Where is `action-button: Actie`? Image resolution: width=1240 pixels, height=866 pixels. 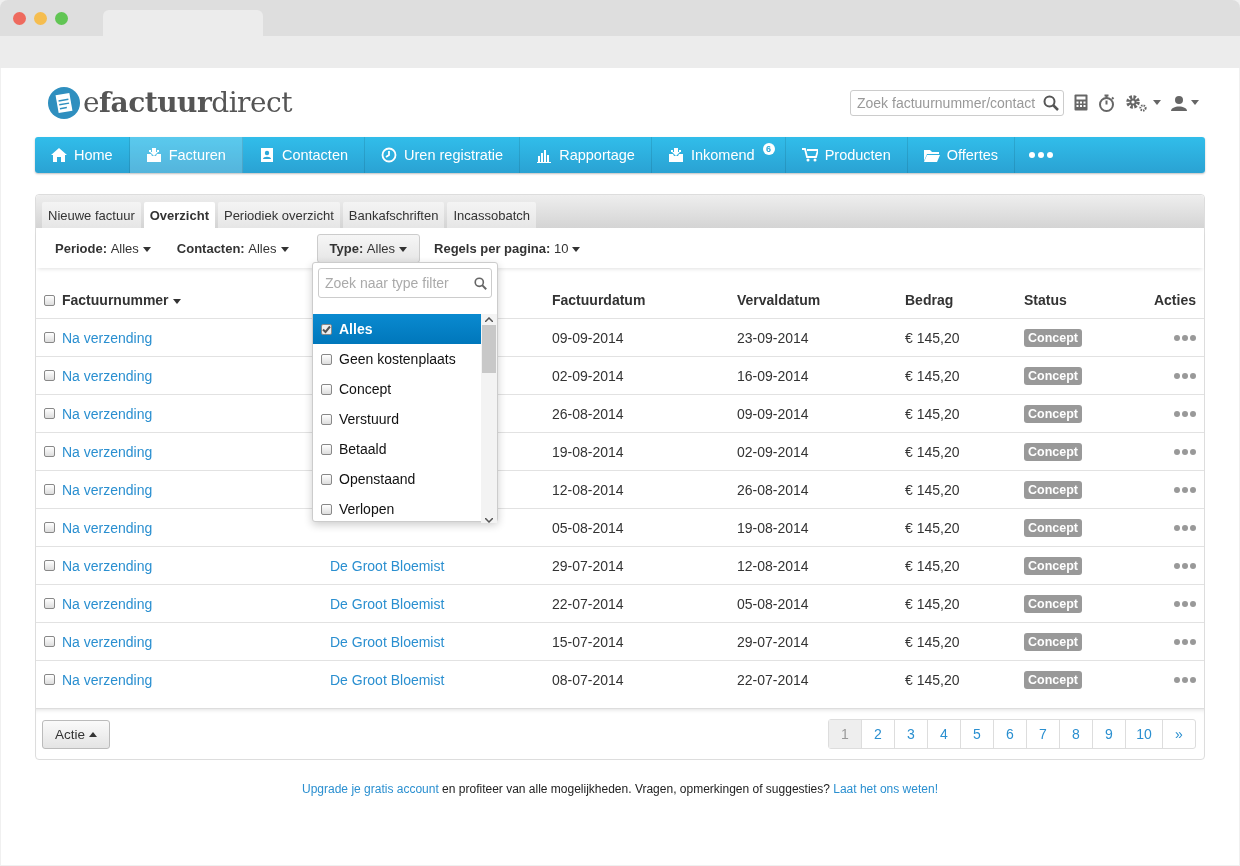
action-button: Actie is located at coordinates (76, 734).